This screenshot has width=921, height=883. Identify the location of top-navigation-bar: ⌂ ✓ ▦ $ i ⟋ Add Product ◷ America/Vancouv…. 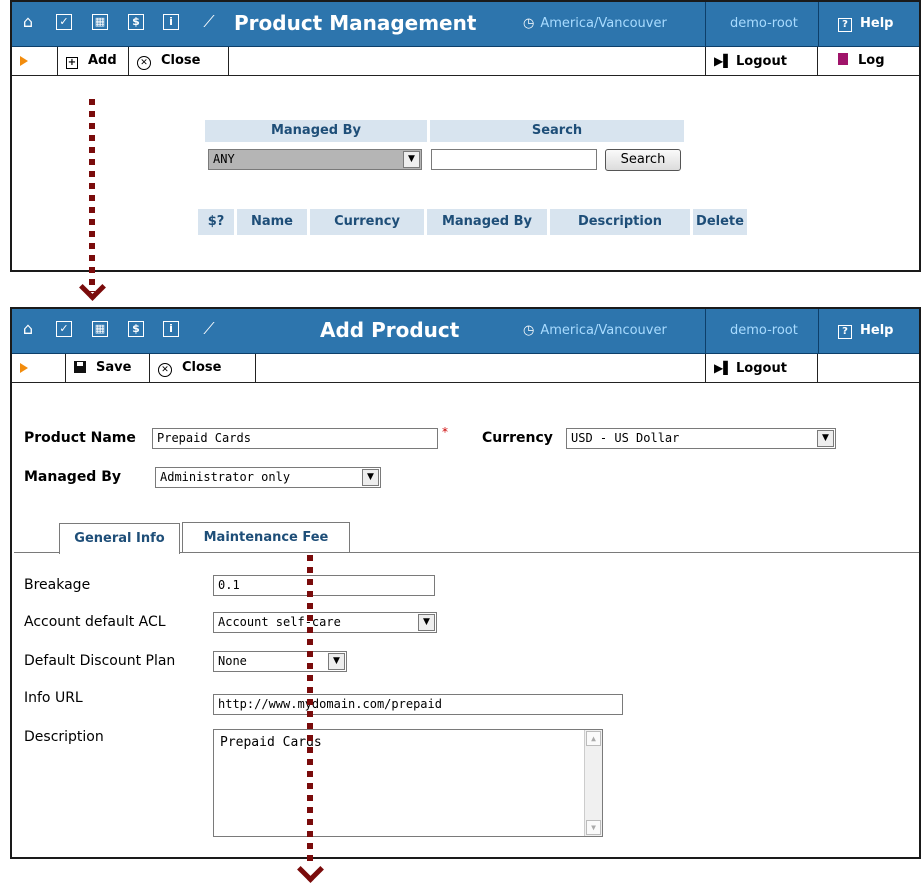
(465, 331).